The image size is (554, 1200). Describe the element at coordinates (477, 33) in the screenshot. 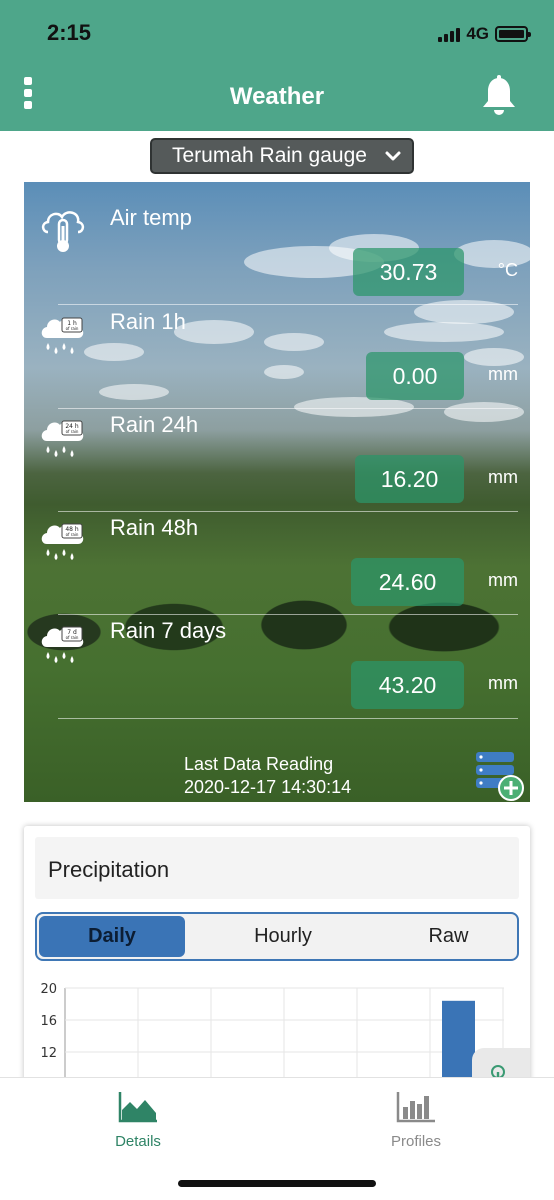

I see `network-label: 4G` at that location.